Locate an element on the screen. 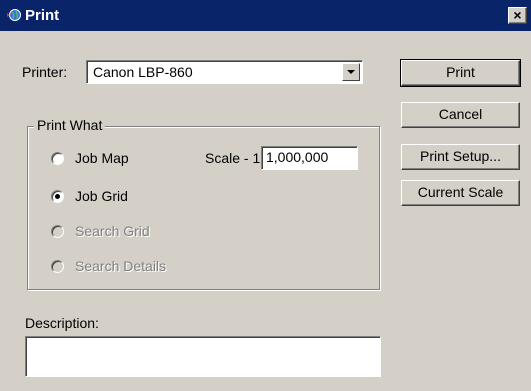 The height and width of the screenshot is (391, 531). current-scale-button: Current Scale is located at coordinates (460, 193).